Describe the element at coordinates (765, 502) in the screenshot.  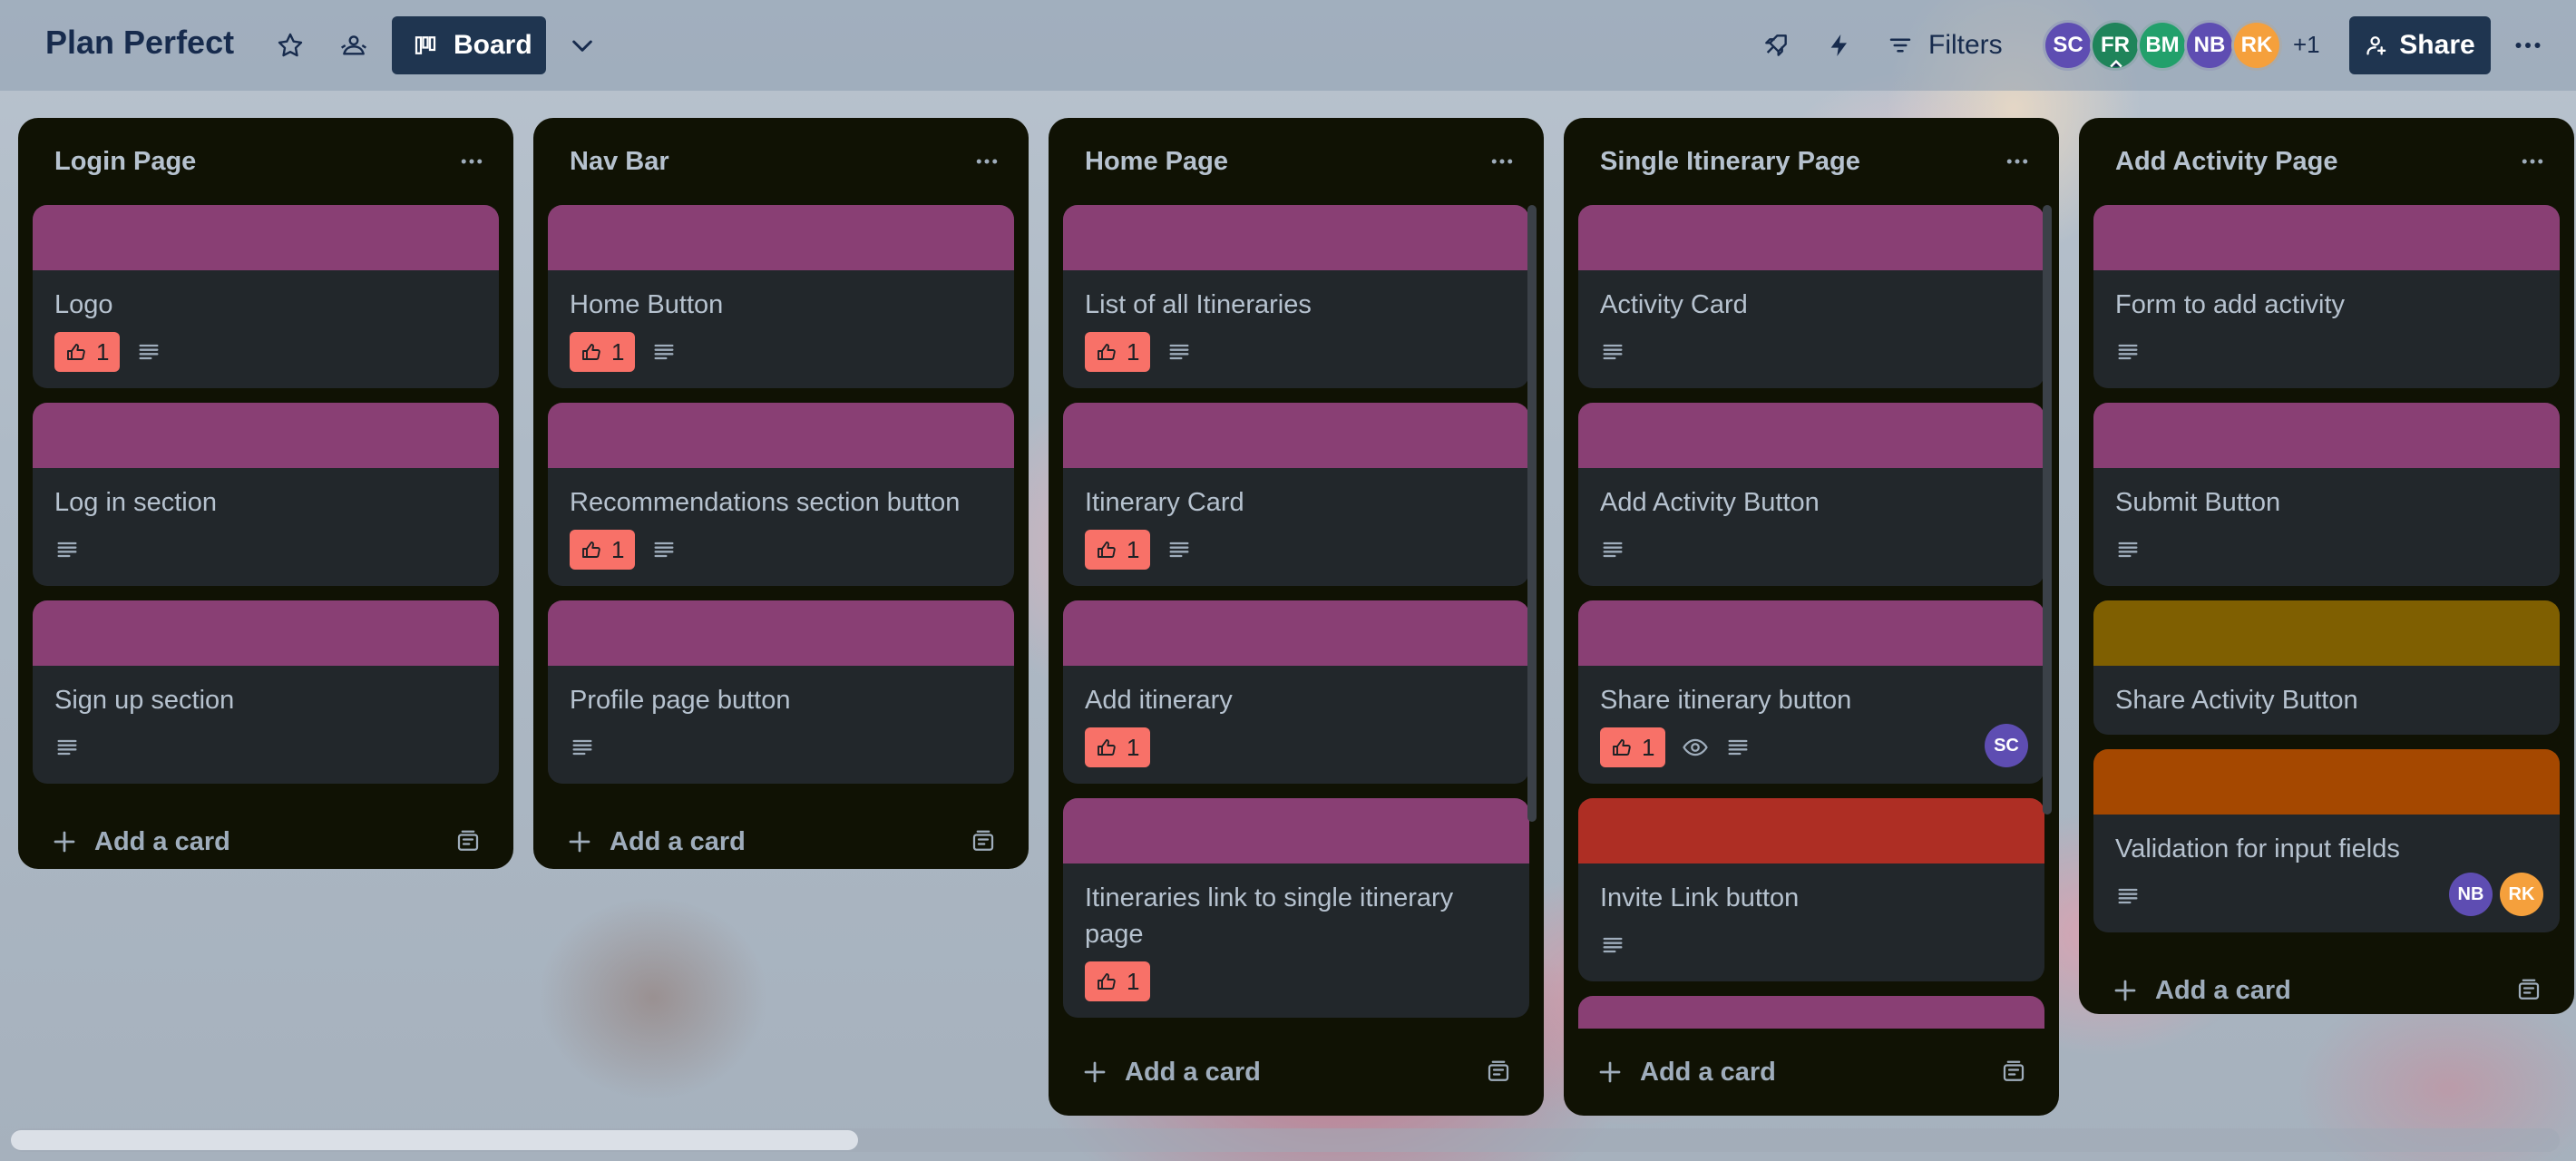
I see `card-title: Recommendations section button` at that location.